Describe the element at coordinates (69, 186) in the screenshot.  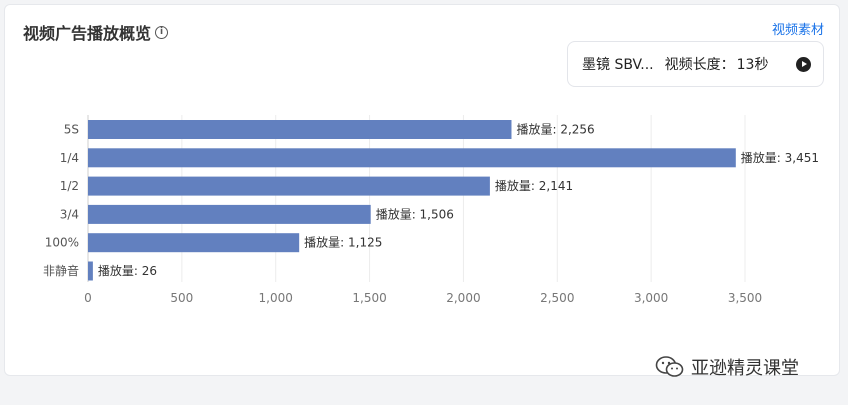
I see `y-tick-label: 1/2` at that location.